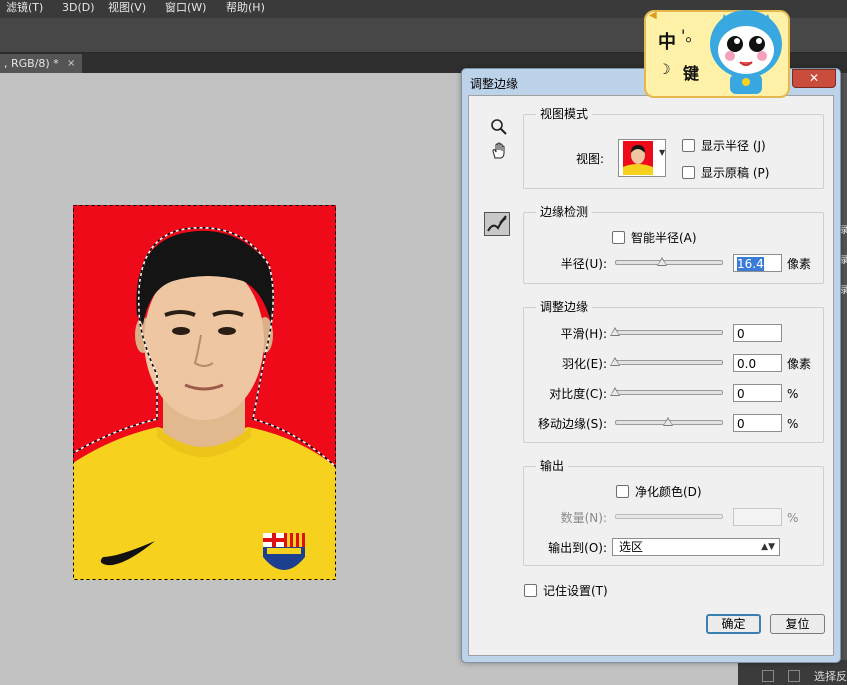  I want to click on shift-edge-unit: %, so click(793, 424).